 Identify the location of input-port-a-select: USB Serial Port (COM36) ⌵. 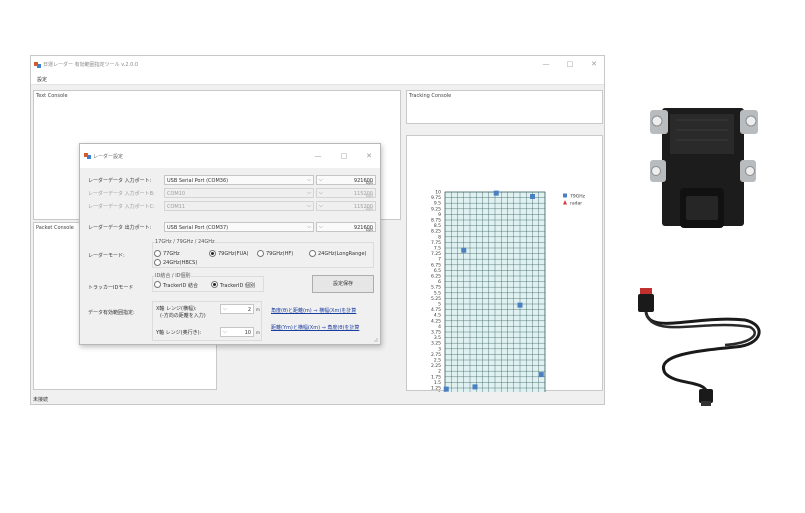
(239, 180).